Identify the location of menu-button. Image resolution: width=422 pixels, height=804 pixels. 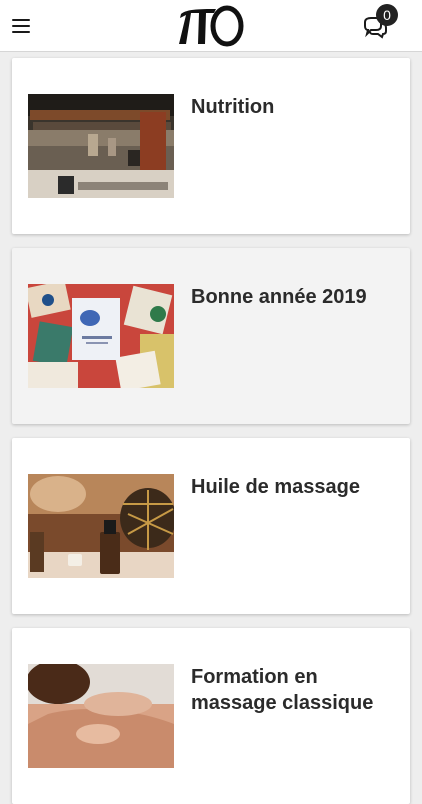
(21, 26).